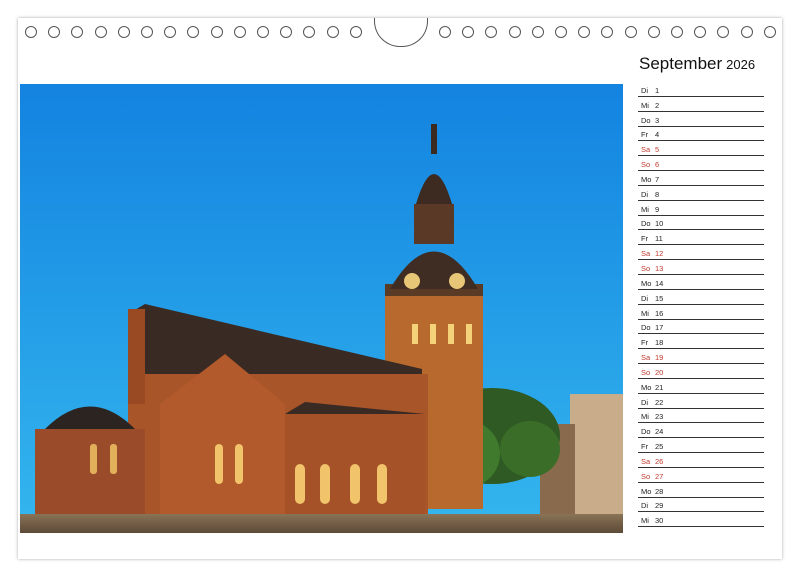 This screenshot has width=800, height=577. Describe the element at coordinates (657, 165) in the screenshot. I see `day-number: 6` at that location.